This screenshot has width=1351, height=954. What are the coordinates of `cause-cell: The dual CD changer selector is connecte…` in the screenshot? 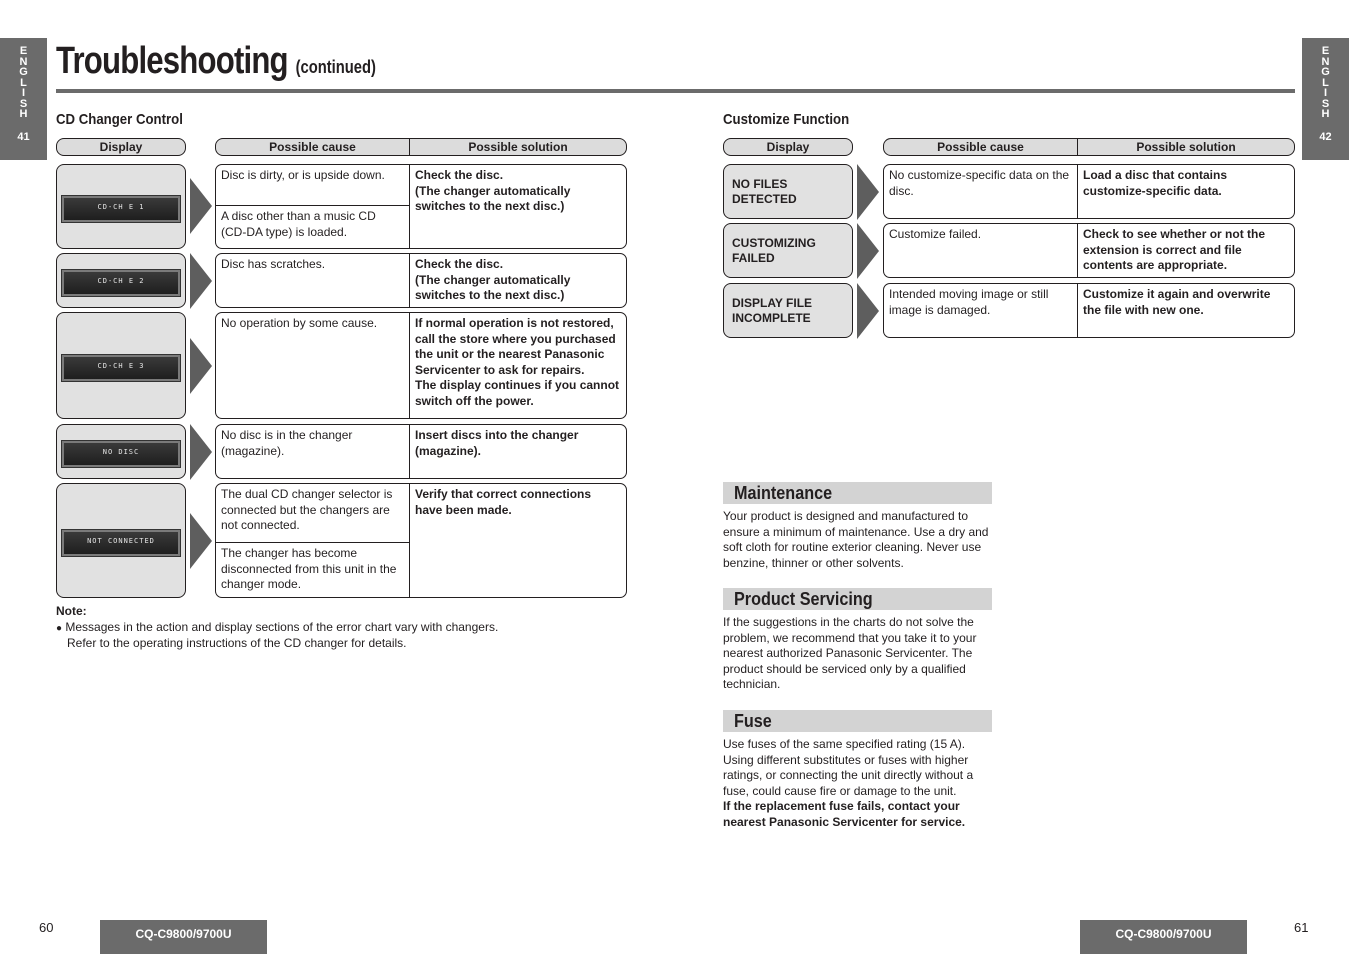 It's located at (307, 509).